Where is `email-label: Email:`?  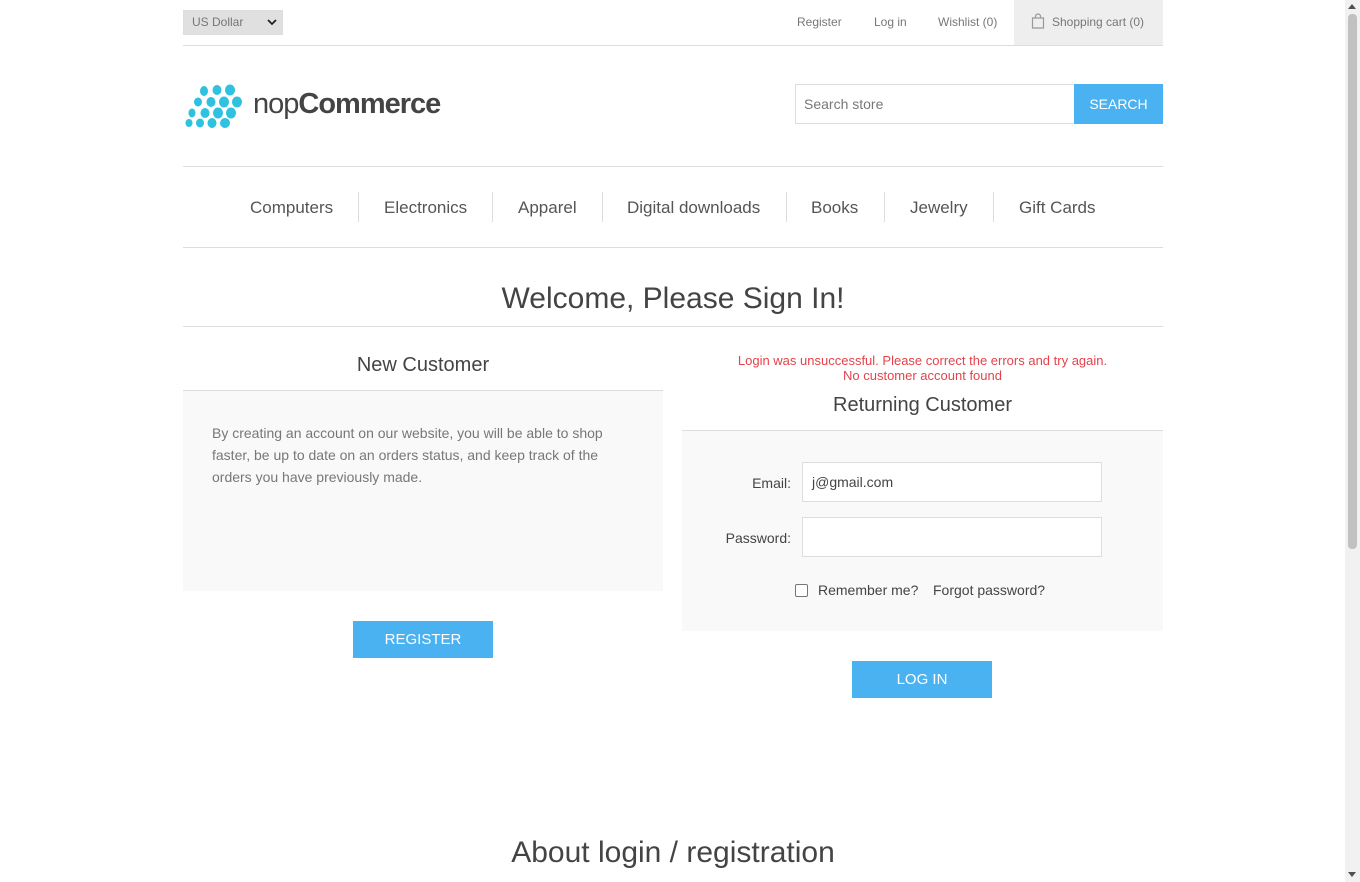 email-label: Email: is located at coordinates (771, 483).